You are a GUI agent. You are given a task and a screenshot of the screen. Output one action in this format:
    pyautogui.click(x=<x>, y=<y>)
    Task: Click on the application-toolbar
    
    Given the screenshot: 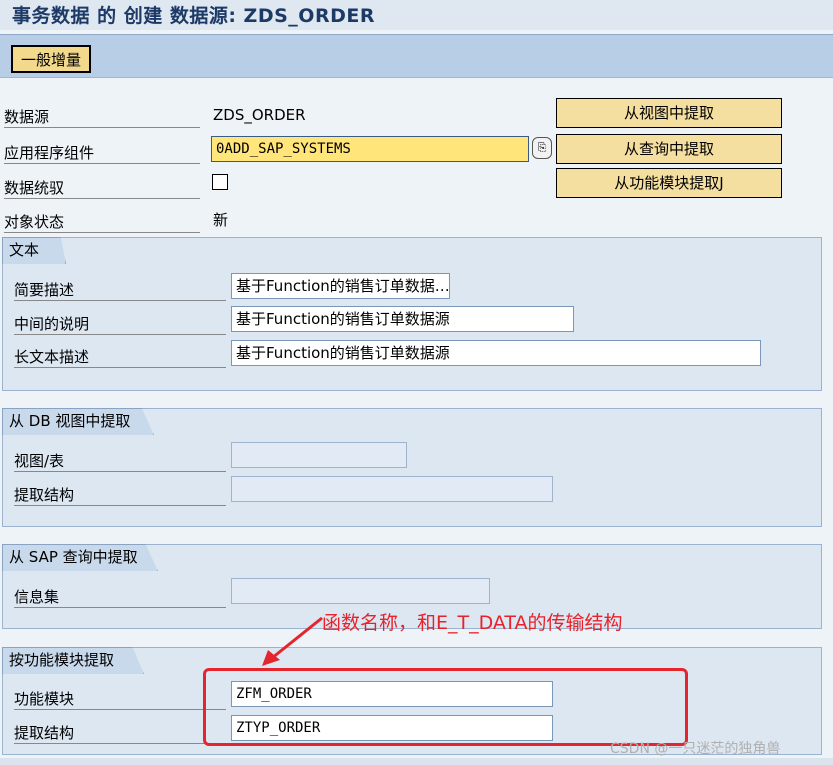 What is the action you would take?
    pyautogui.click(x=416, y=56)
    